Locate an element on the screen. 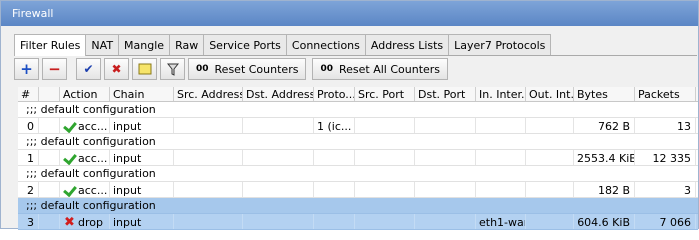  rule-packets: 7 066 is located at coordinates (665, 221).